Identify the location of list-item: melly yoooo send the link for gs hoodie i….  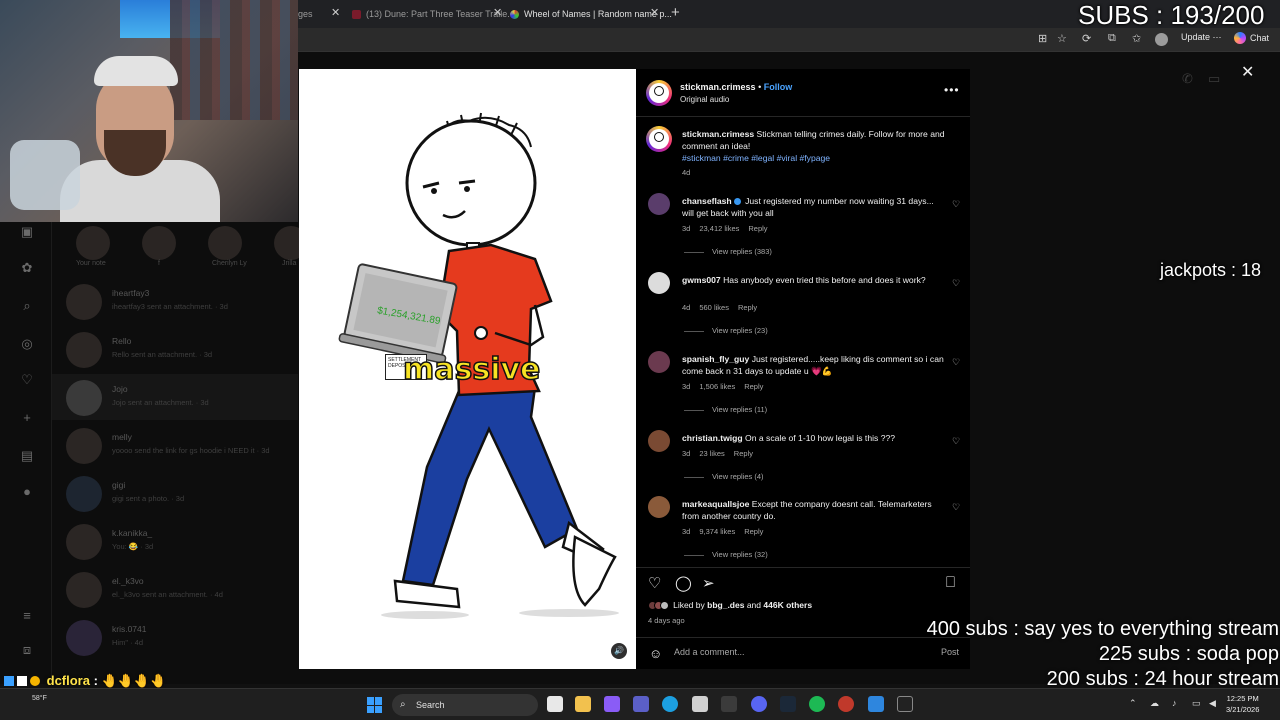
(175, 445).